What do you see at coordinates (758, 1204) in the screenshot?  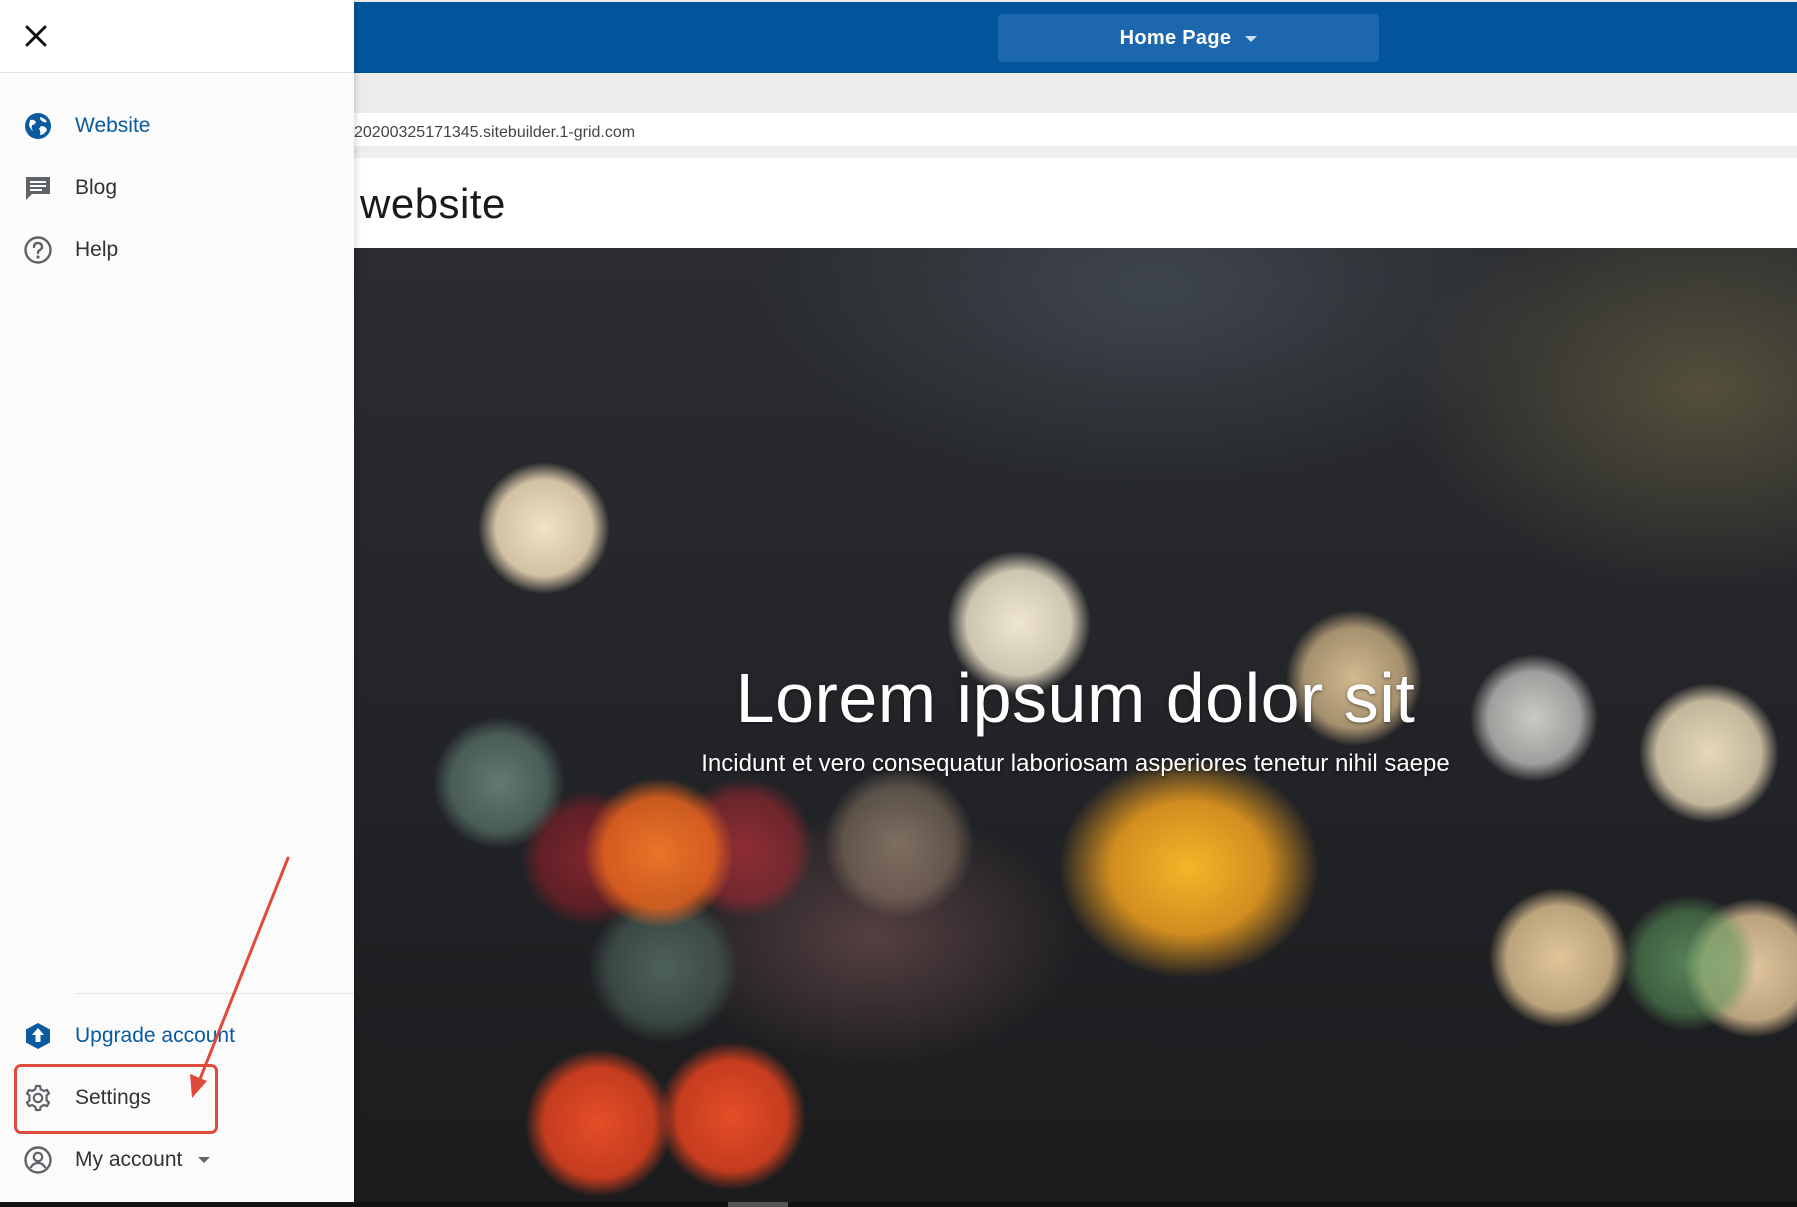 I see `scroll-indicator` at bounding box center [758, 1204].